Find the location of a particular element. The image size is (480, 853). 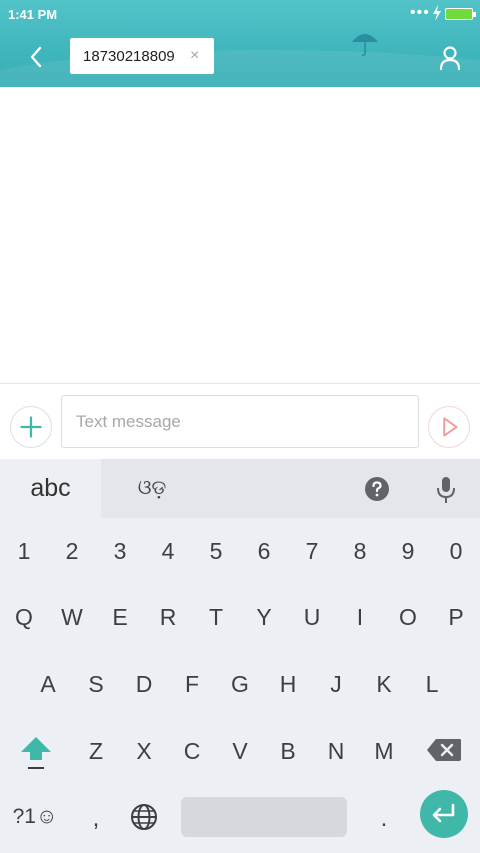

back-button is located at coordinates (37, 57).